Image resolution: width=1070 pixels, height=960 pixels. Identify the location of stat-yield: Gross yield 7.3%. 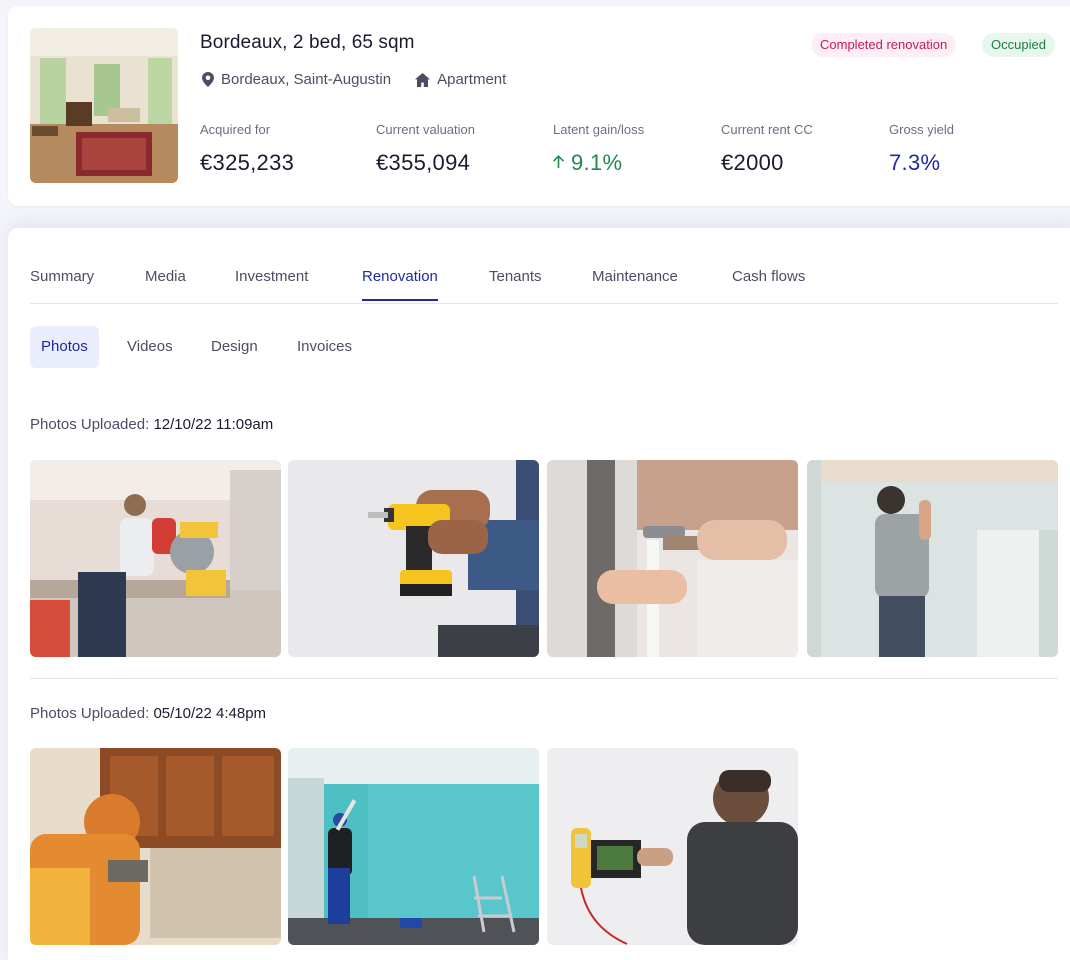
(921, 149).